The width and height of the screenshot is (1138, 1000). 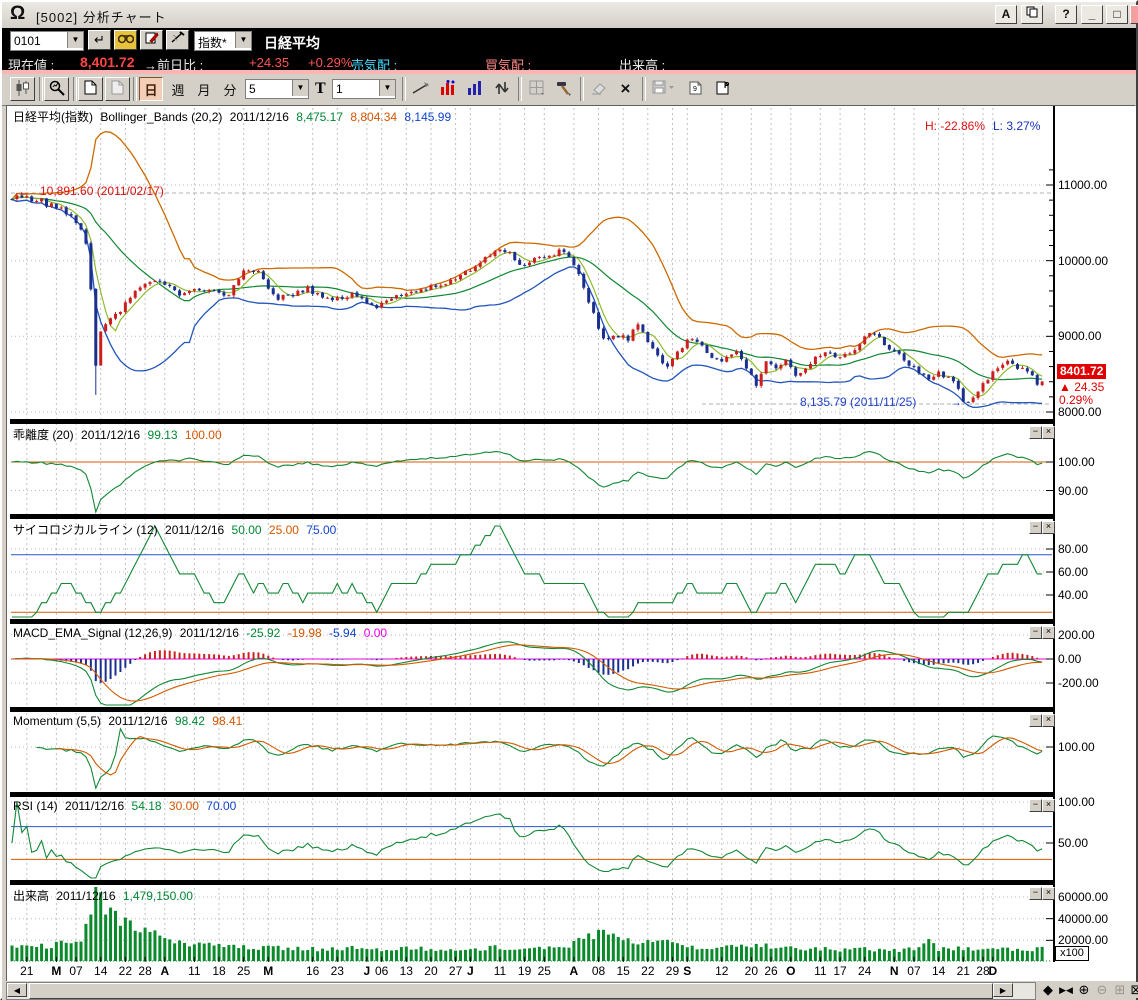 What do you see at coordinates (574, 971) in the screenshot?
I see `x-axis-label: A` at bounding box center [574, 971].